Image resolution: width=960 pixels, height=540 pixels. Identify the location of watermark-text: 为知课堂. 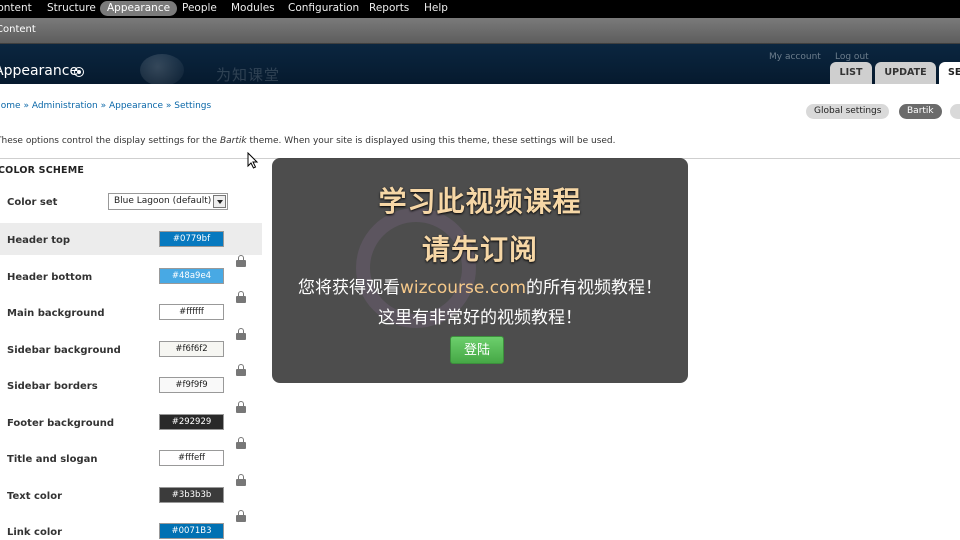
(248, 75).